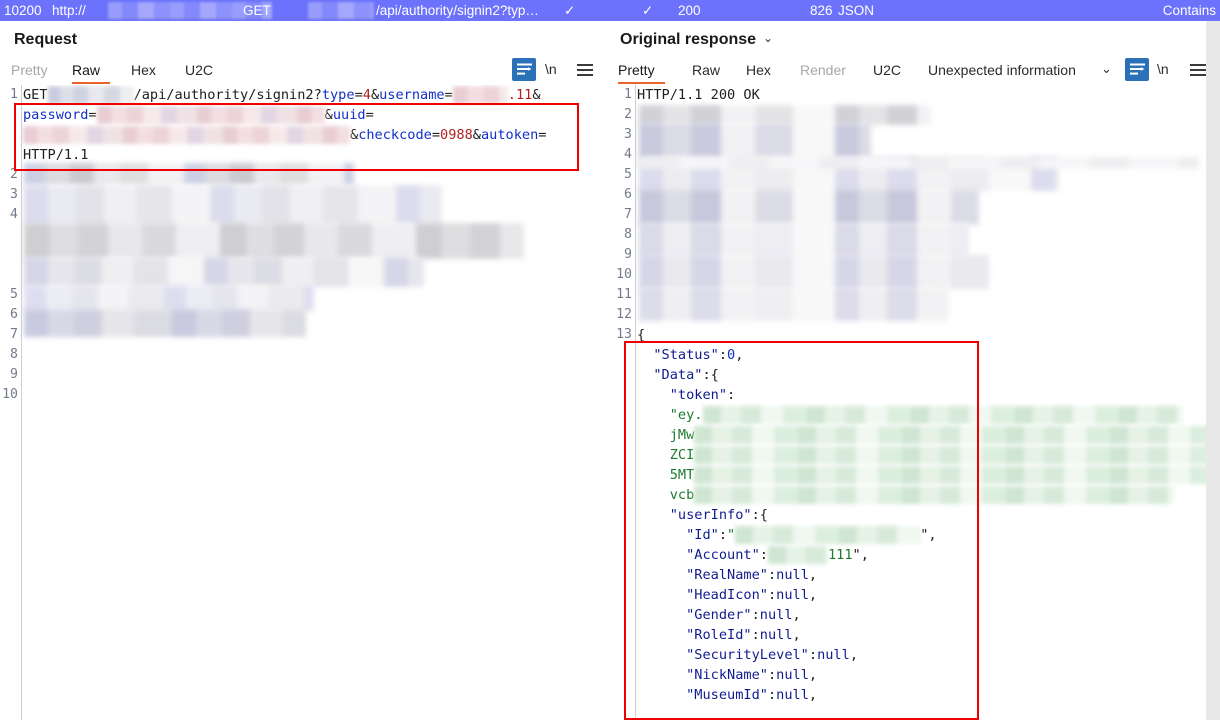  I want to click on history-cell-method: GET, so click(257, 10).